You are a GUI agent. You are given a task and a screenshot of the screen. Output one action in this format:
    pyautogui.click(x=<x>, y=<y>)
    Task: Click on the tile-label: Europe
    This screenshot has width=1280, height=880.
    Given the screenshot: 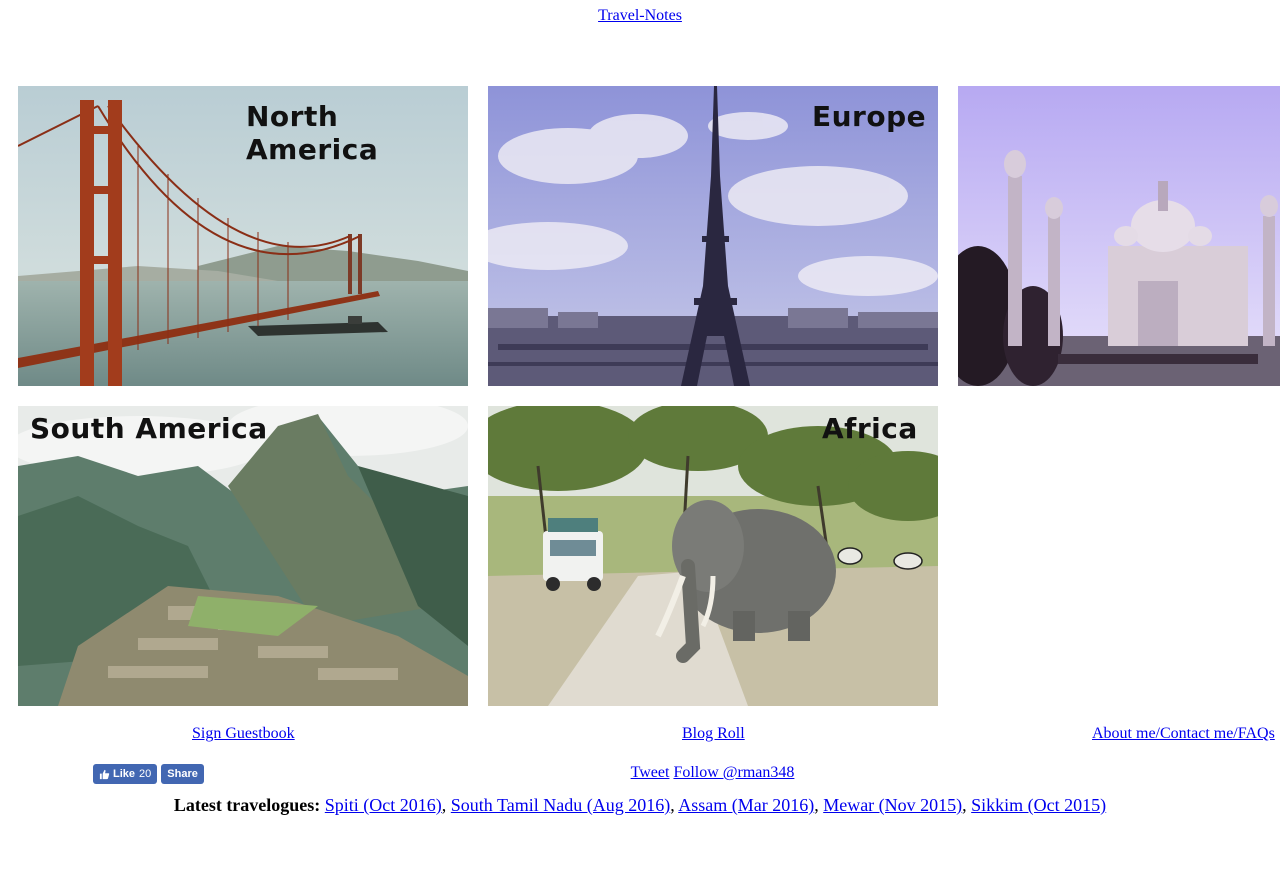 What is the action you would take?
    pyautogui.click(x=869, y=116)
    